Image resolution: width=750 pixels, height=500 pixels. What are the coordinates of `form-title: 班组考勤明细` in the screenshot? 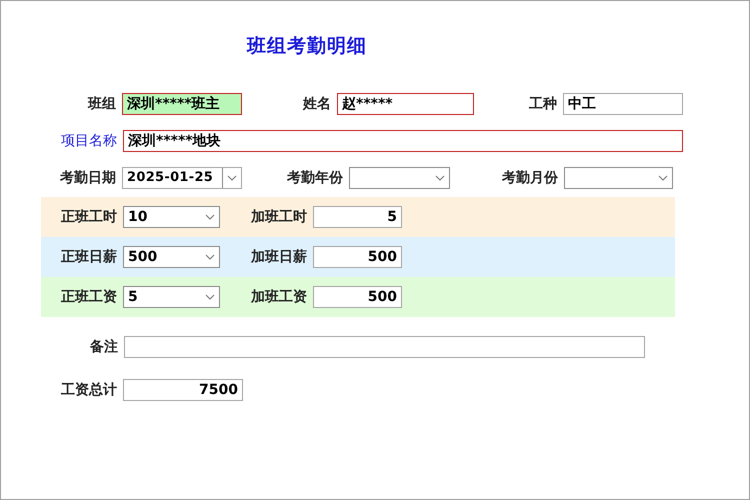 It's located at (307, 46).